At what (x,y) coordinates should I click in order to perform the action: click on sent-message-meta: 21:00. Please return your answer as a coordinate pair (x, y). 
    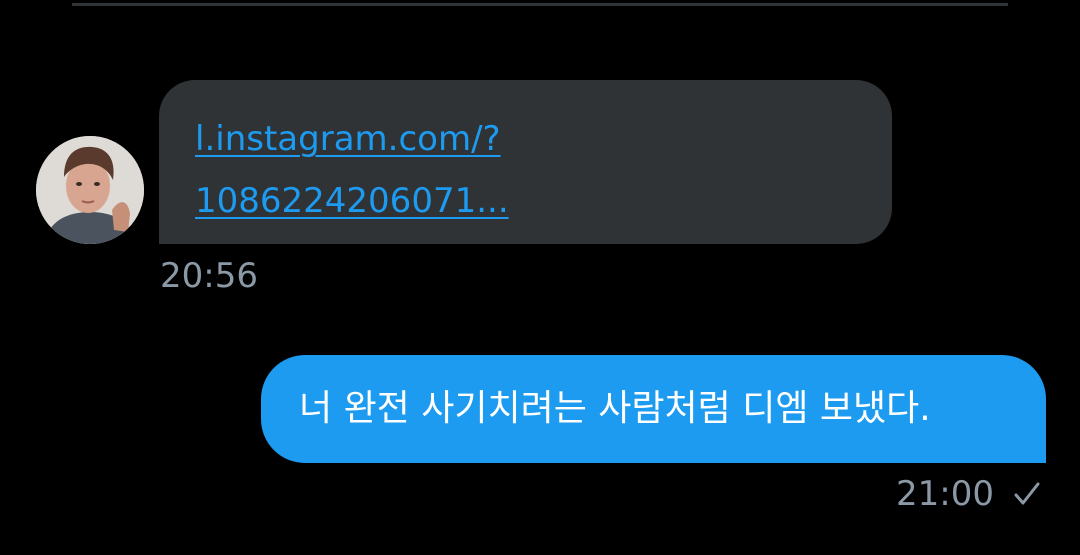
    Looking at the image, I should click on (969, 494).